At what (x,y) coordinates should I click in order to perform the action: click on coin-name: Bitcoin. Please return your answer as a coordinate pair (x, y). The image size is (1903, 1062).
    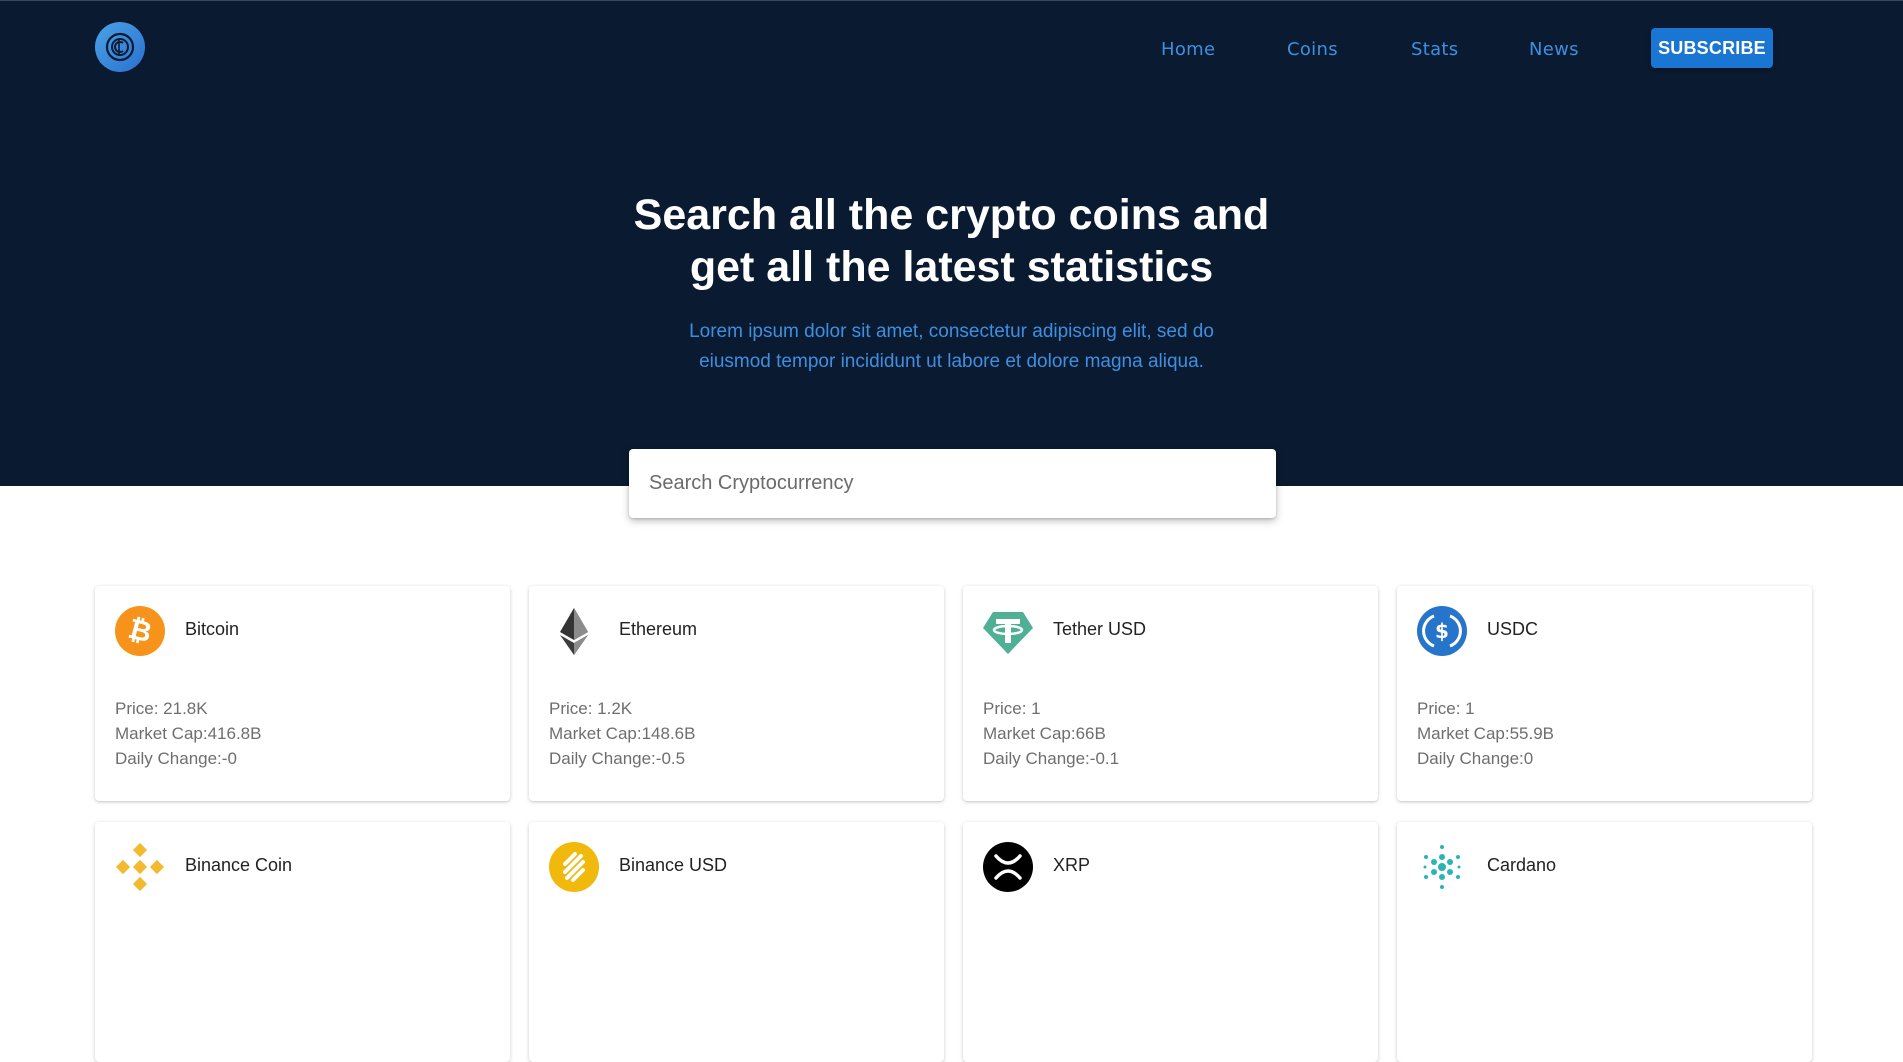
    Looking at the image, I should click on (212, 629).